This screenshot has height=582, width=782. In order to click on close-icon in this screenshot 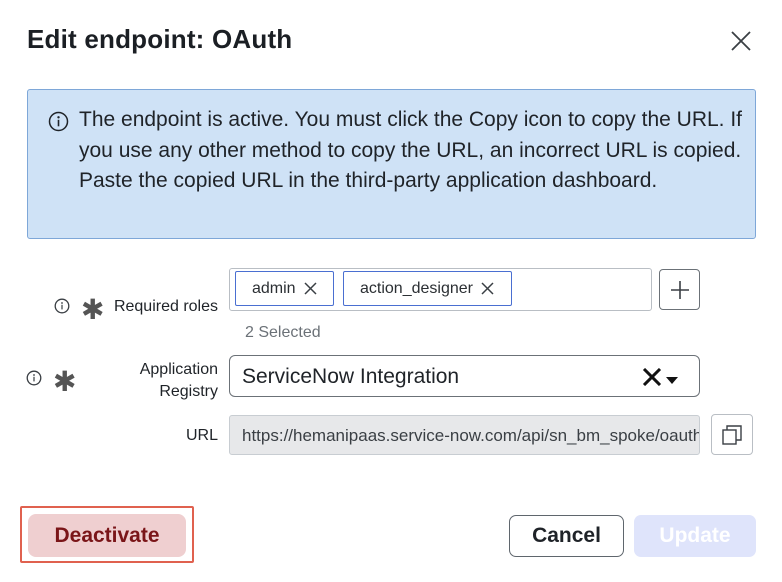, I will do `click(741, 41)`.